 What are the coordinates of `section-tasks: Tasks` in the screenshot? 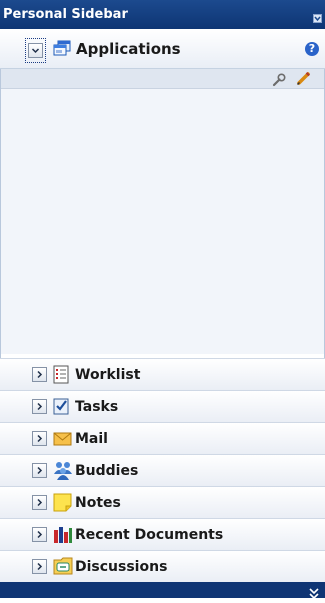 It's located at (162, 406).